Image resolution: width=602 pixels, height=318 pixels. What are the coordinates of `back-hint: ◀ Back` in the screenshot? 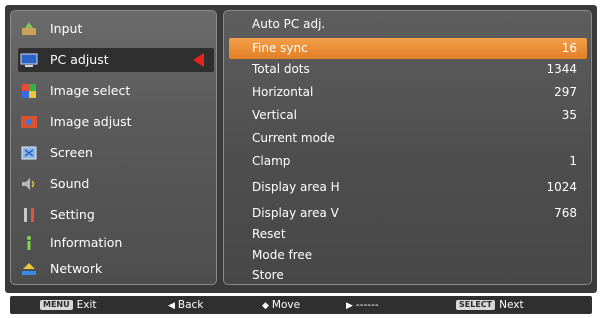 It's located at (185, 305).